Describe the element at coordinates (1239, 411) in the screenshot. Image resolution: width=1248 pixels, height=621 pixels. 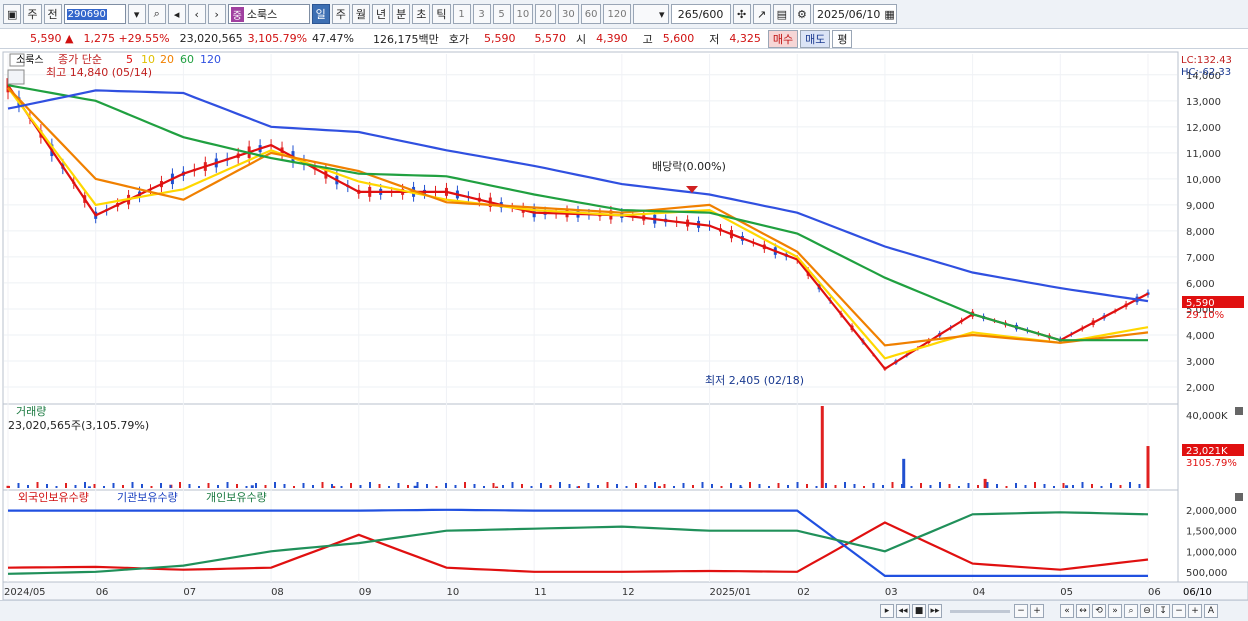
I see `volume-panel-close-icon` at that location.